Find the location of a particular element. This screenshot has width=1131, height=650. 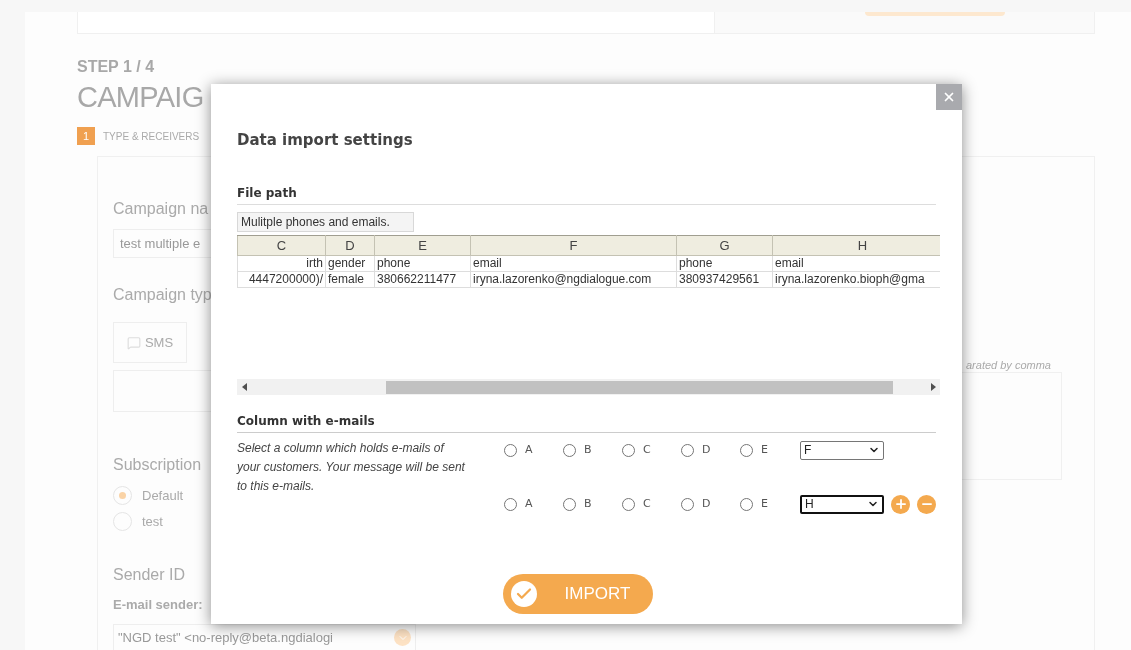

field-label: Campaign typ is located at coordinates (162, 295).